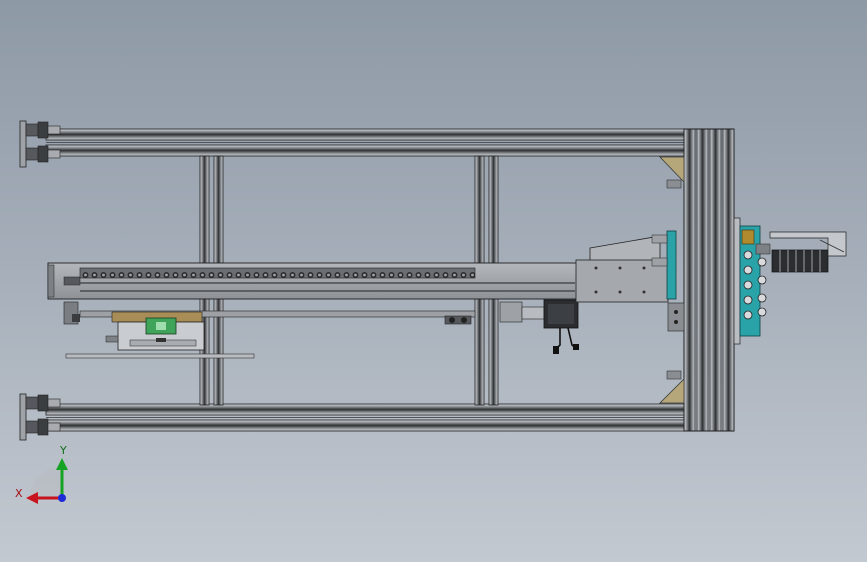 The image size is (867, 562). What do you see at coordinates (752, 281) in the screenshot?
I see `gripper-plate` at bounding box center [752, 281].